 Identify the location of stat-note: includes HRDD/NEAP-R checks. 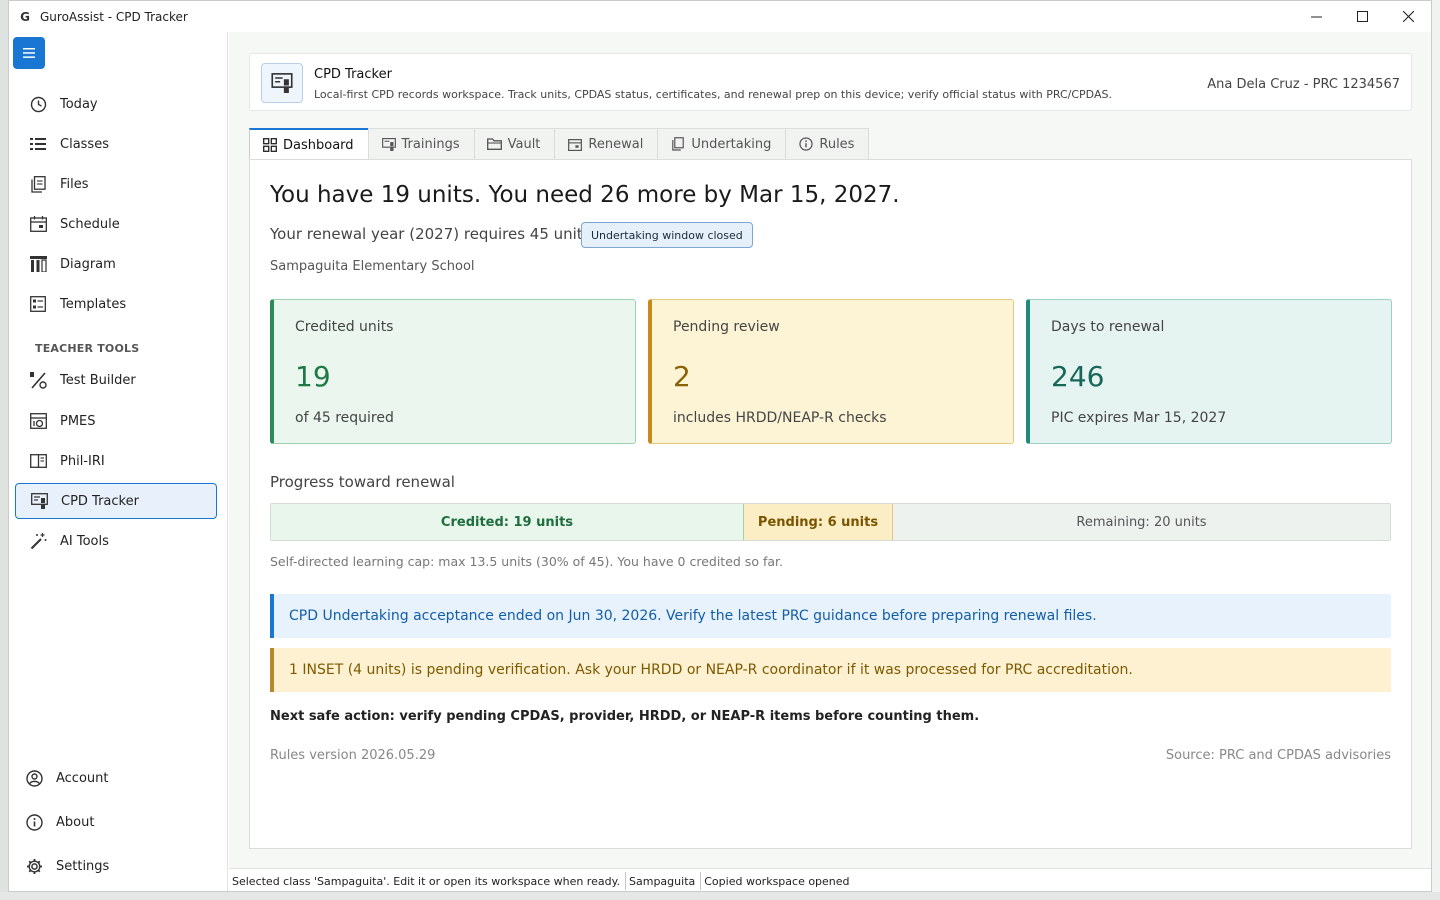
(780, 418).